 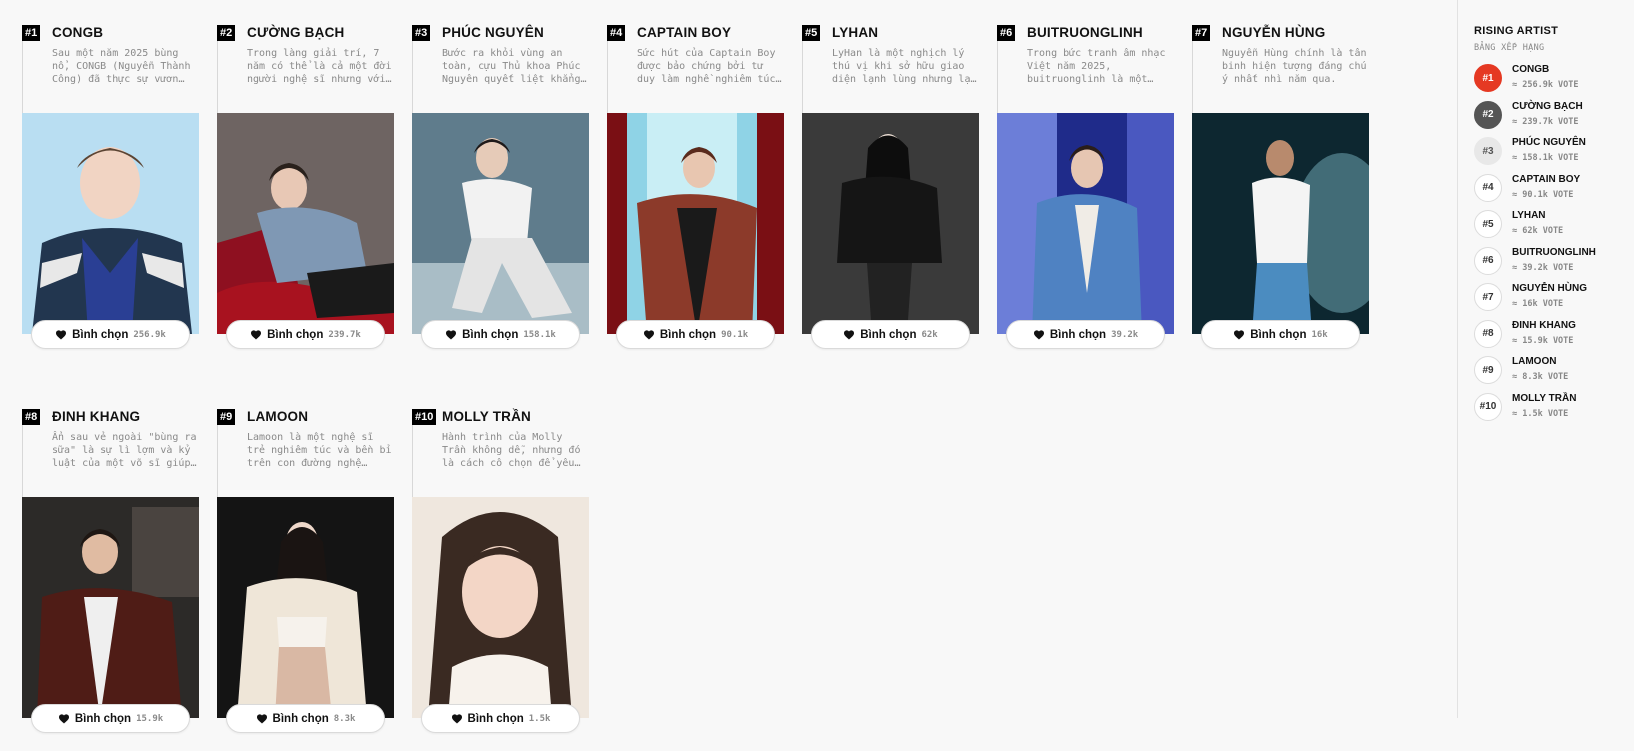 I want to click on vote-button: Bình chọn 8.3k, so click(x=305, y=718).